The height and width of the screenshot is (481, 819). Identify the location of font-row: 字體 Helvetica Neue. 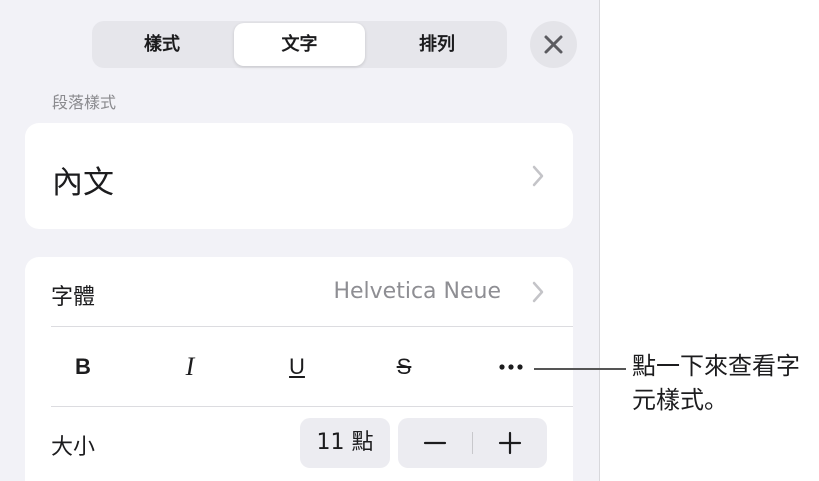
(299, 291).